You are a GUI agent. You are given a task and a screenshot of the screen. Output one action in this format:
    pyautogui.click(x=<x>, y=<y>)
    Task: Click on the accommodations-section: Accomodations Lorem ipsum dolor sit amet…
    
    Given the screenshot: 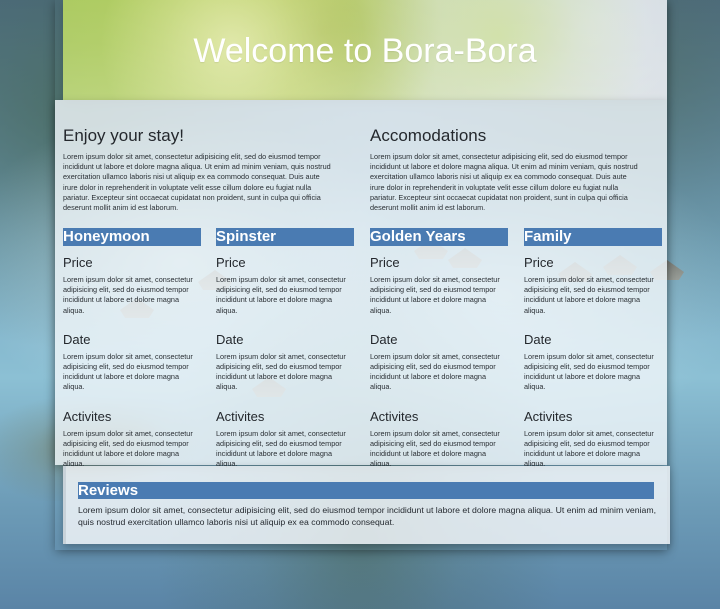 What is the action you would take?
    pyautogui.click(x=505, y=169)
    